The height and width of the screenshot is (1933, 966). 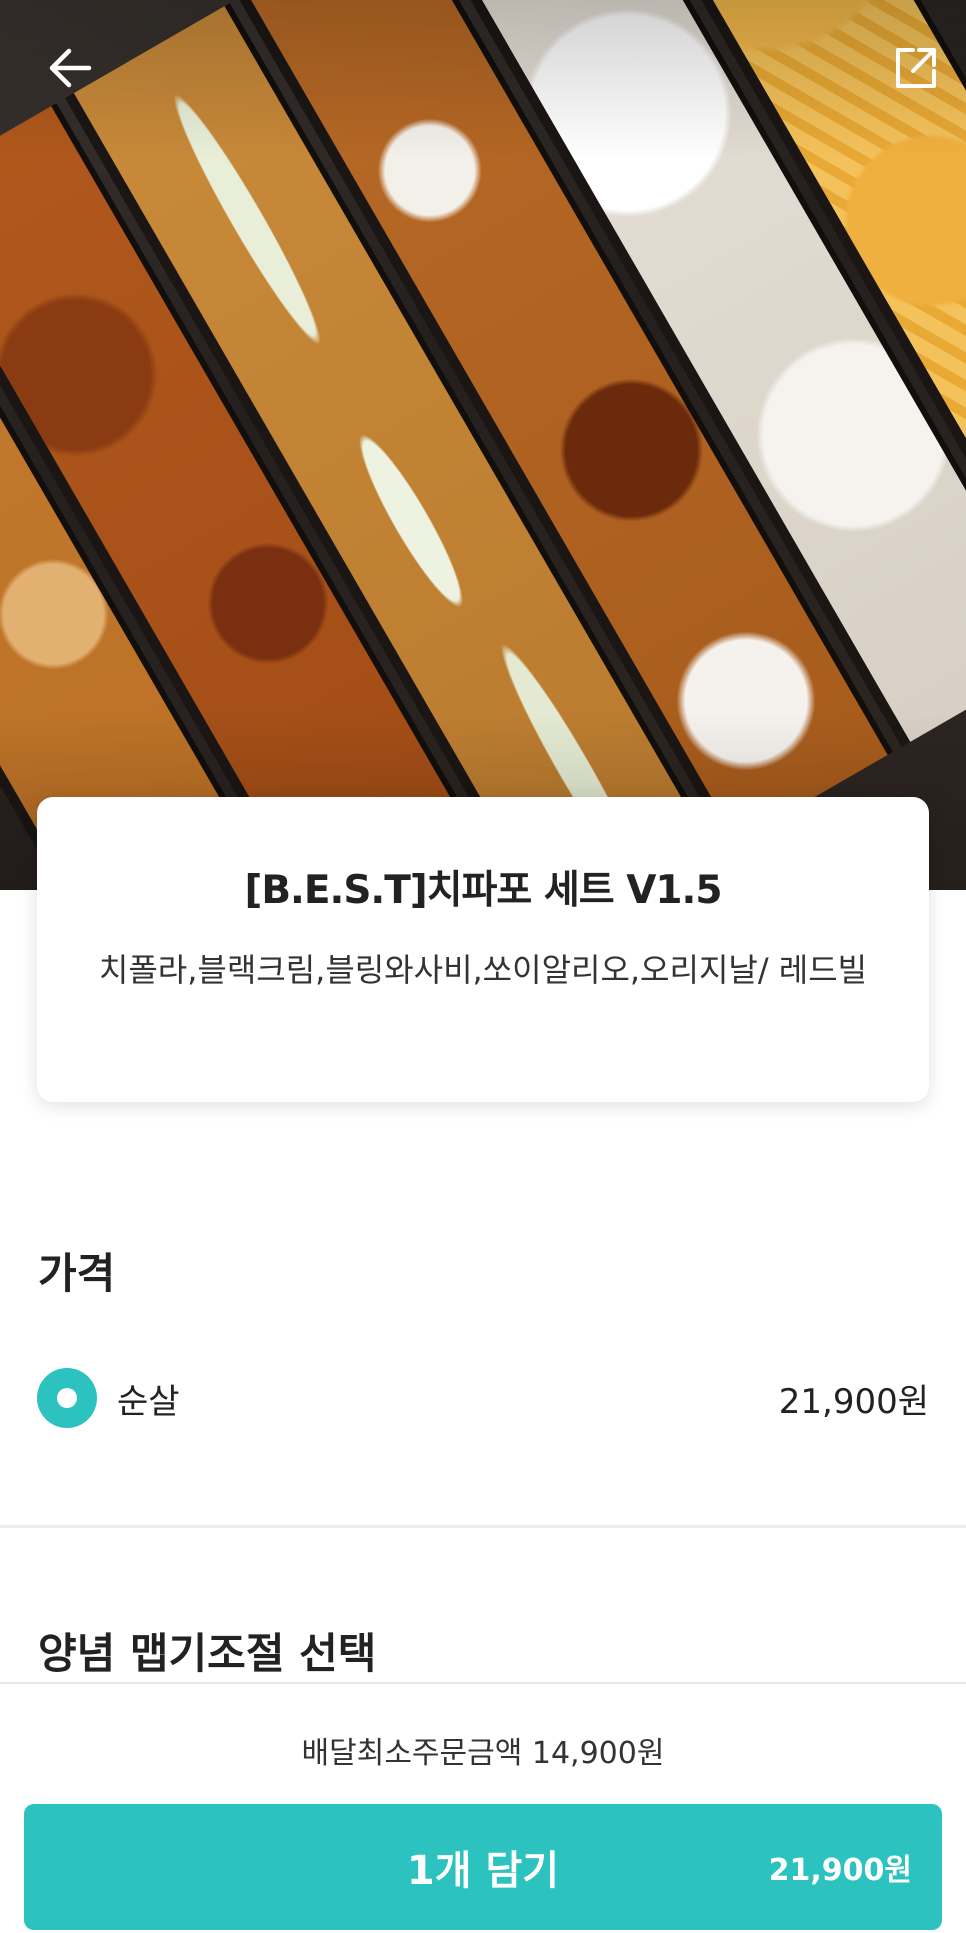 I want to click on option-label: 순살, so click(x=148, y=1401).